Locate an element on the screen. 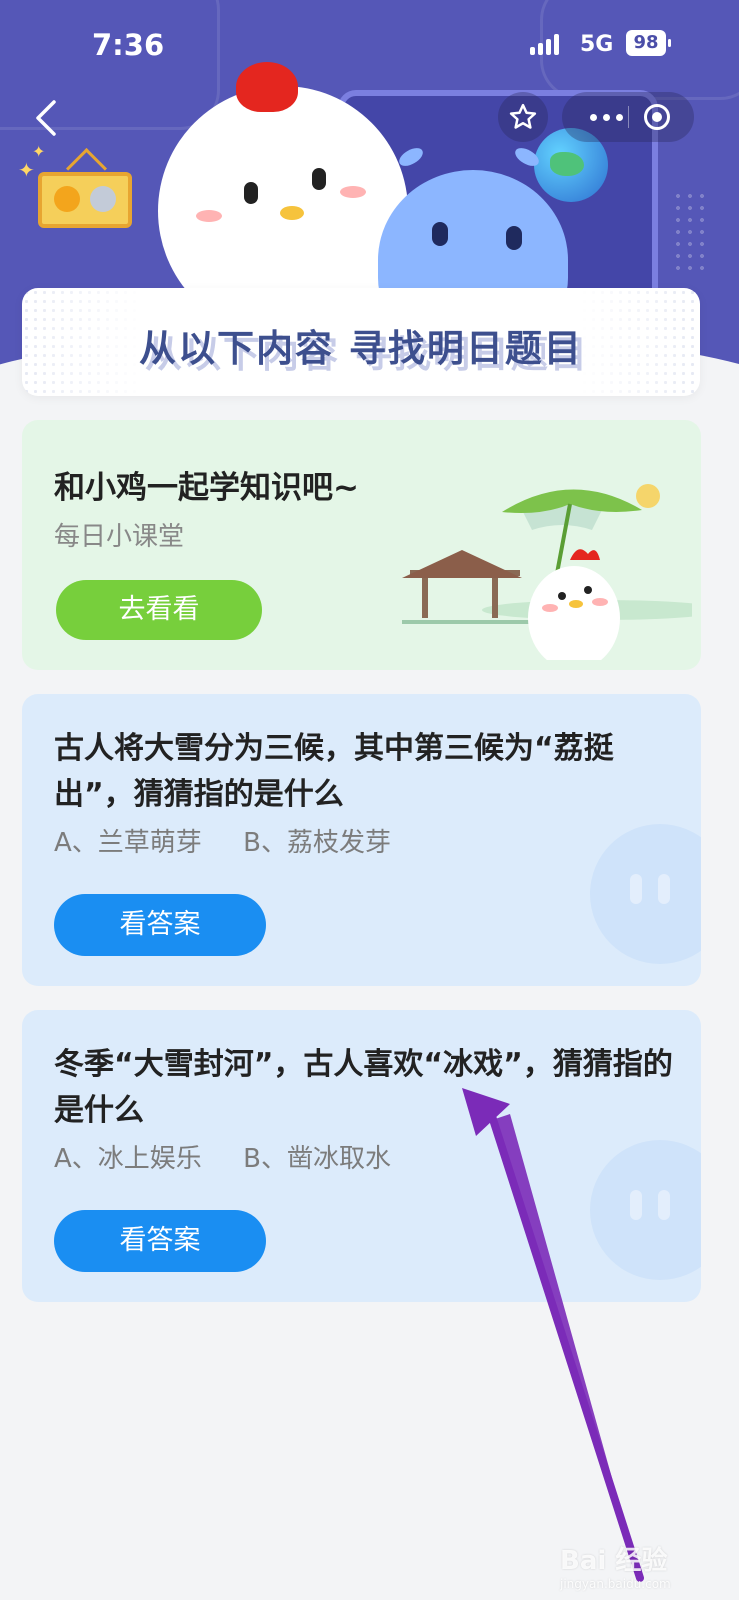  status-bar: 7:36 5G 98 is located at coordinates (369, 44).